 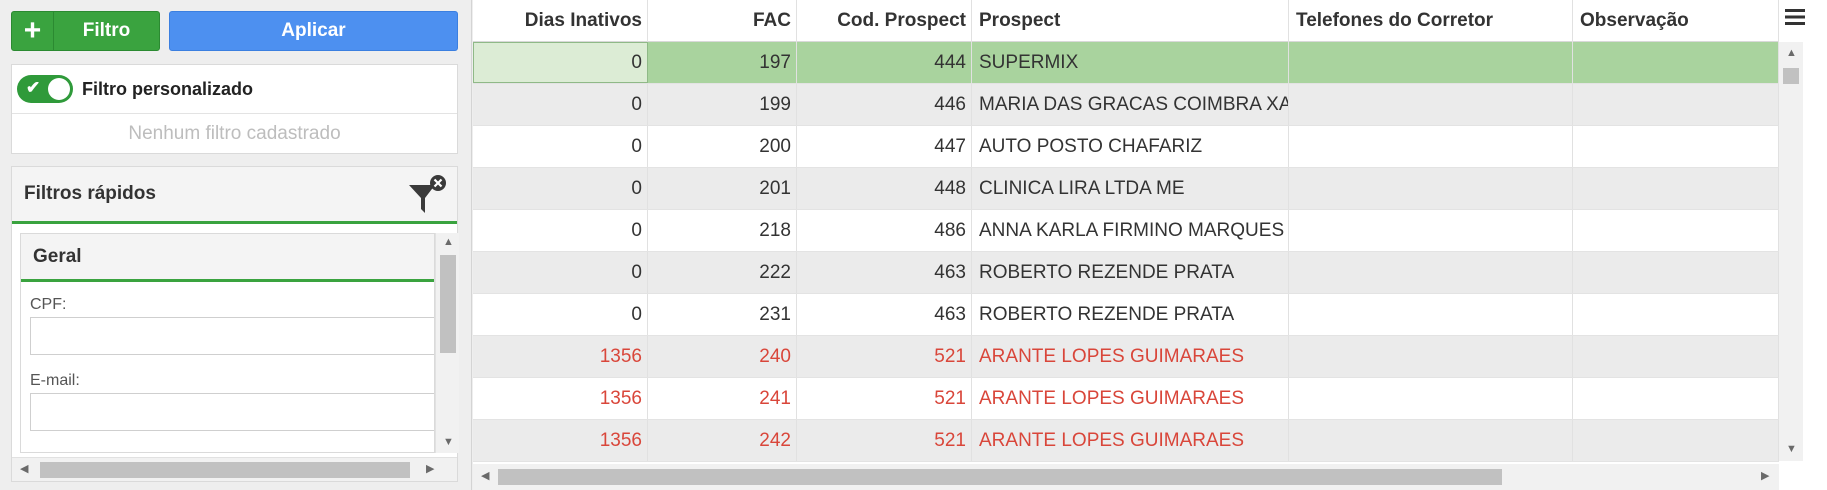 I want to click on cell-fac: 242, so click(x=722, y=440).